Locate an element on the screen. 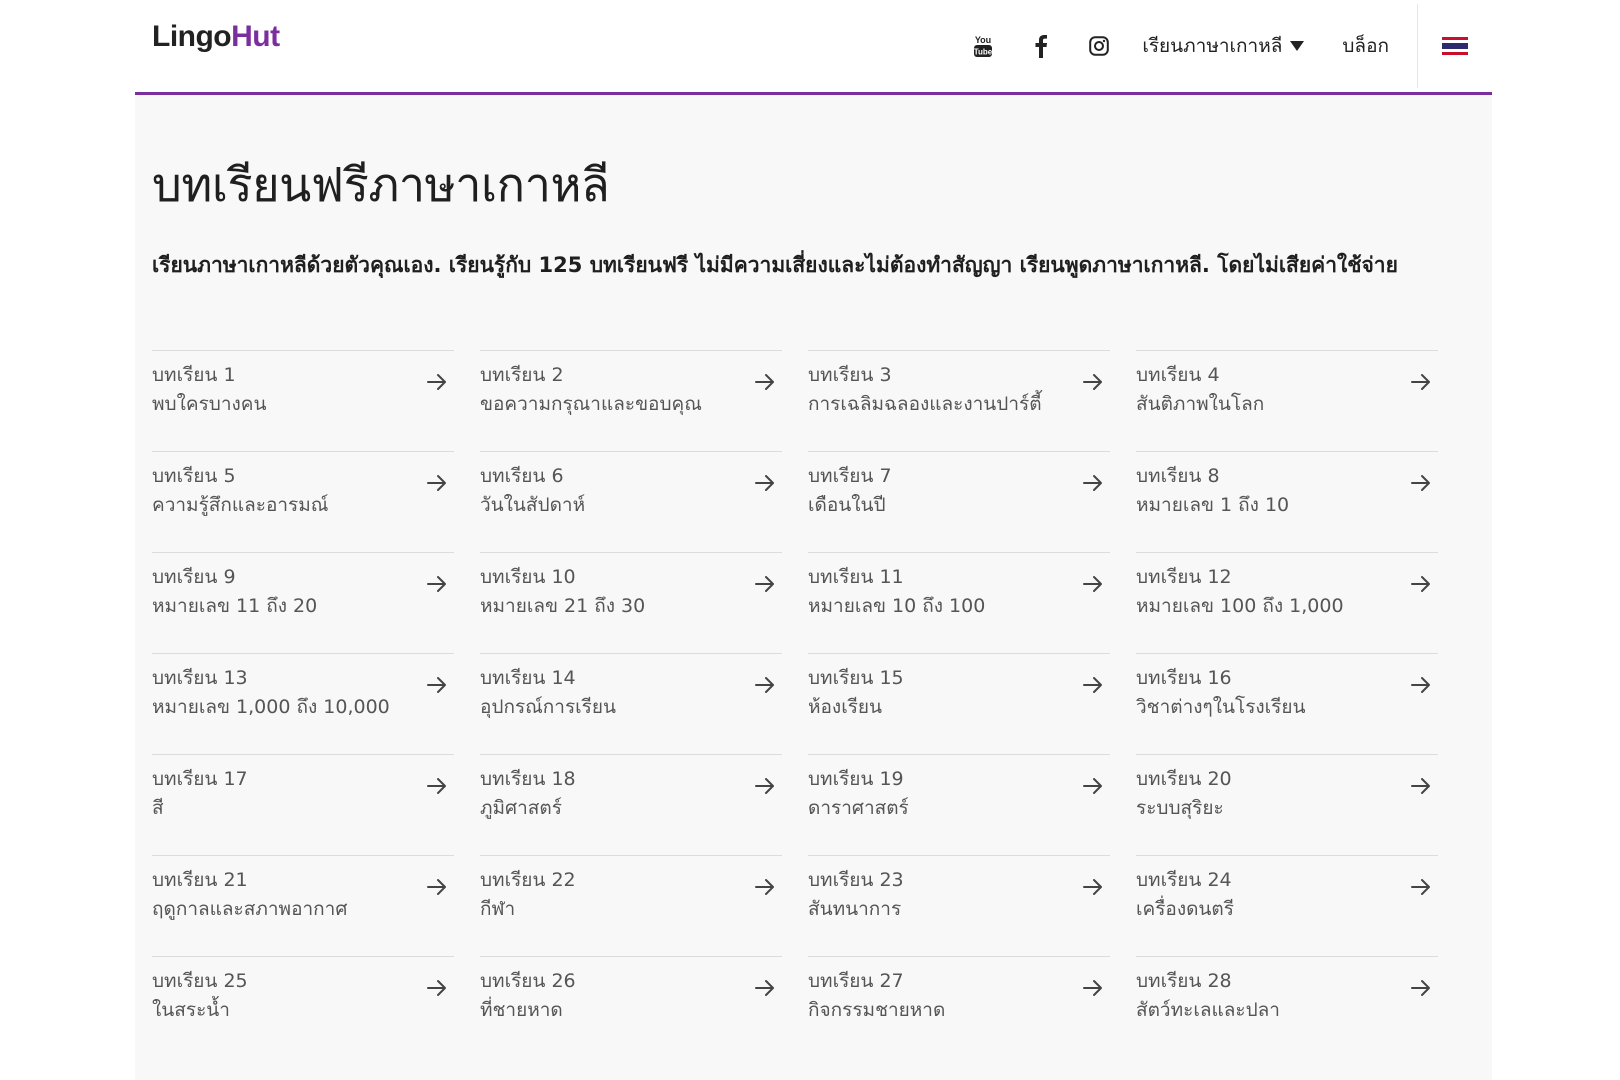  lesson-card: บทเรียน 7 เดือนในปี is located at coordinates (959, 503).